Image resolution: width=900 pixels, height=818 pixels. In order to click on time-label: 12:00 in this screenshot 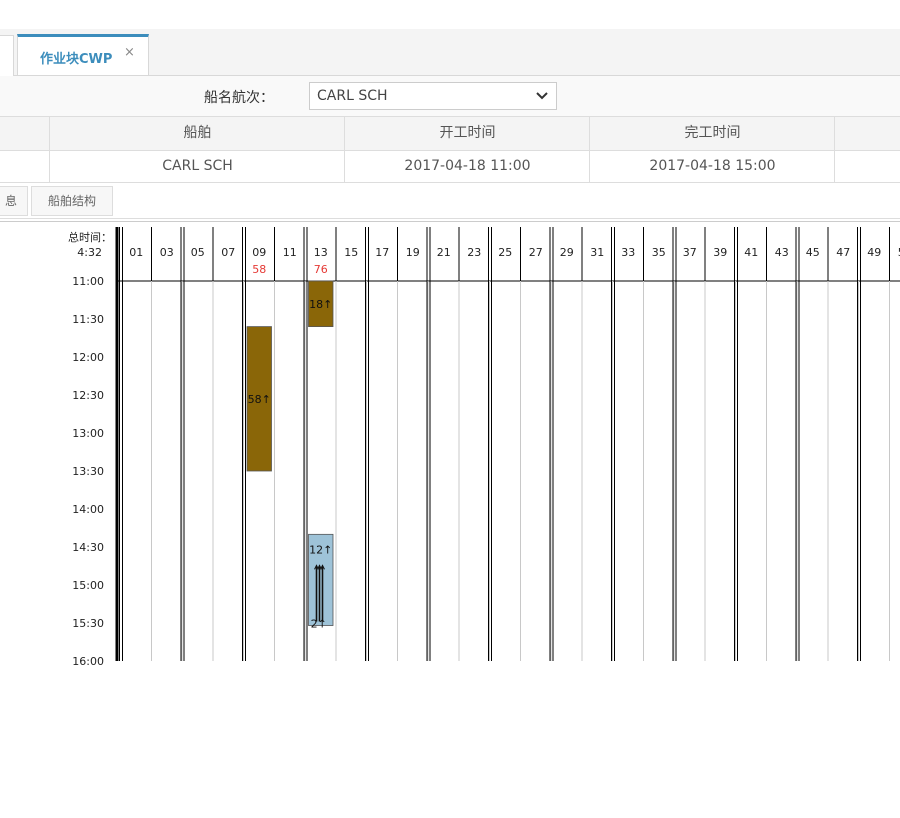, I will do `click(88, 357)`.